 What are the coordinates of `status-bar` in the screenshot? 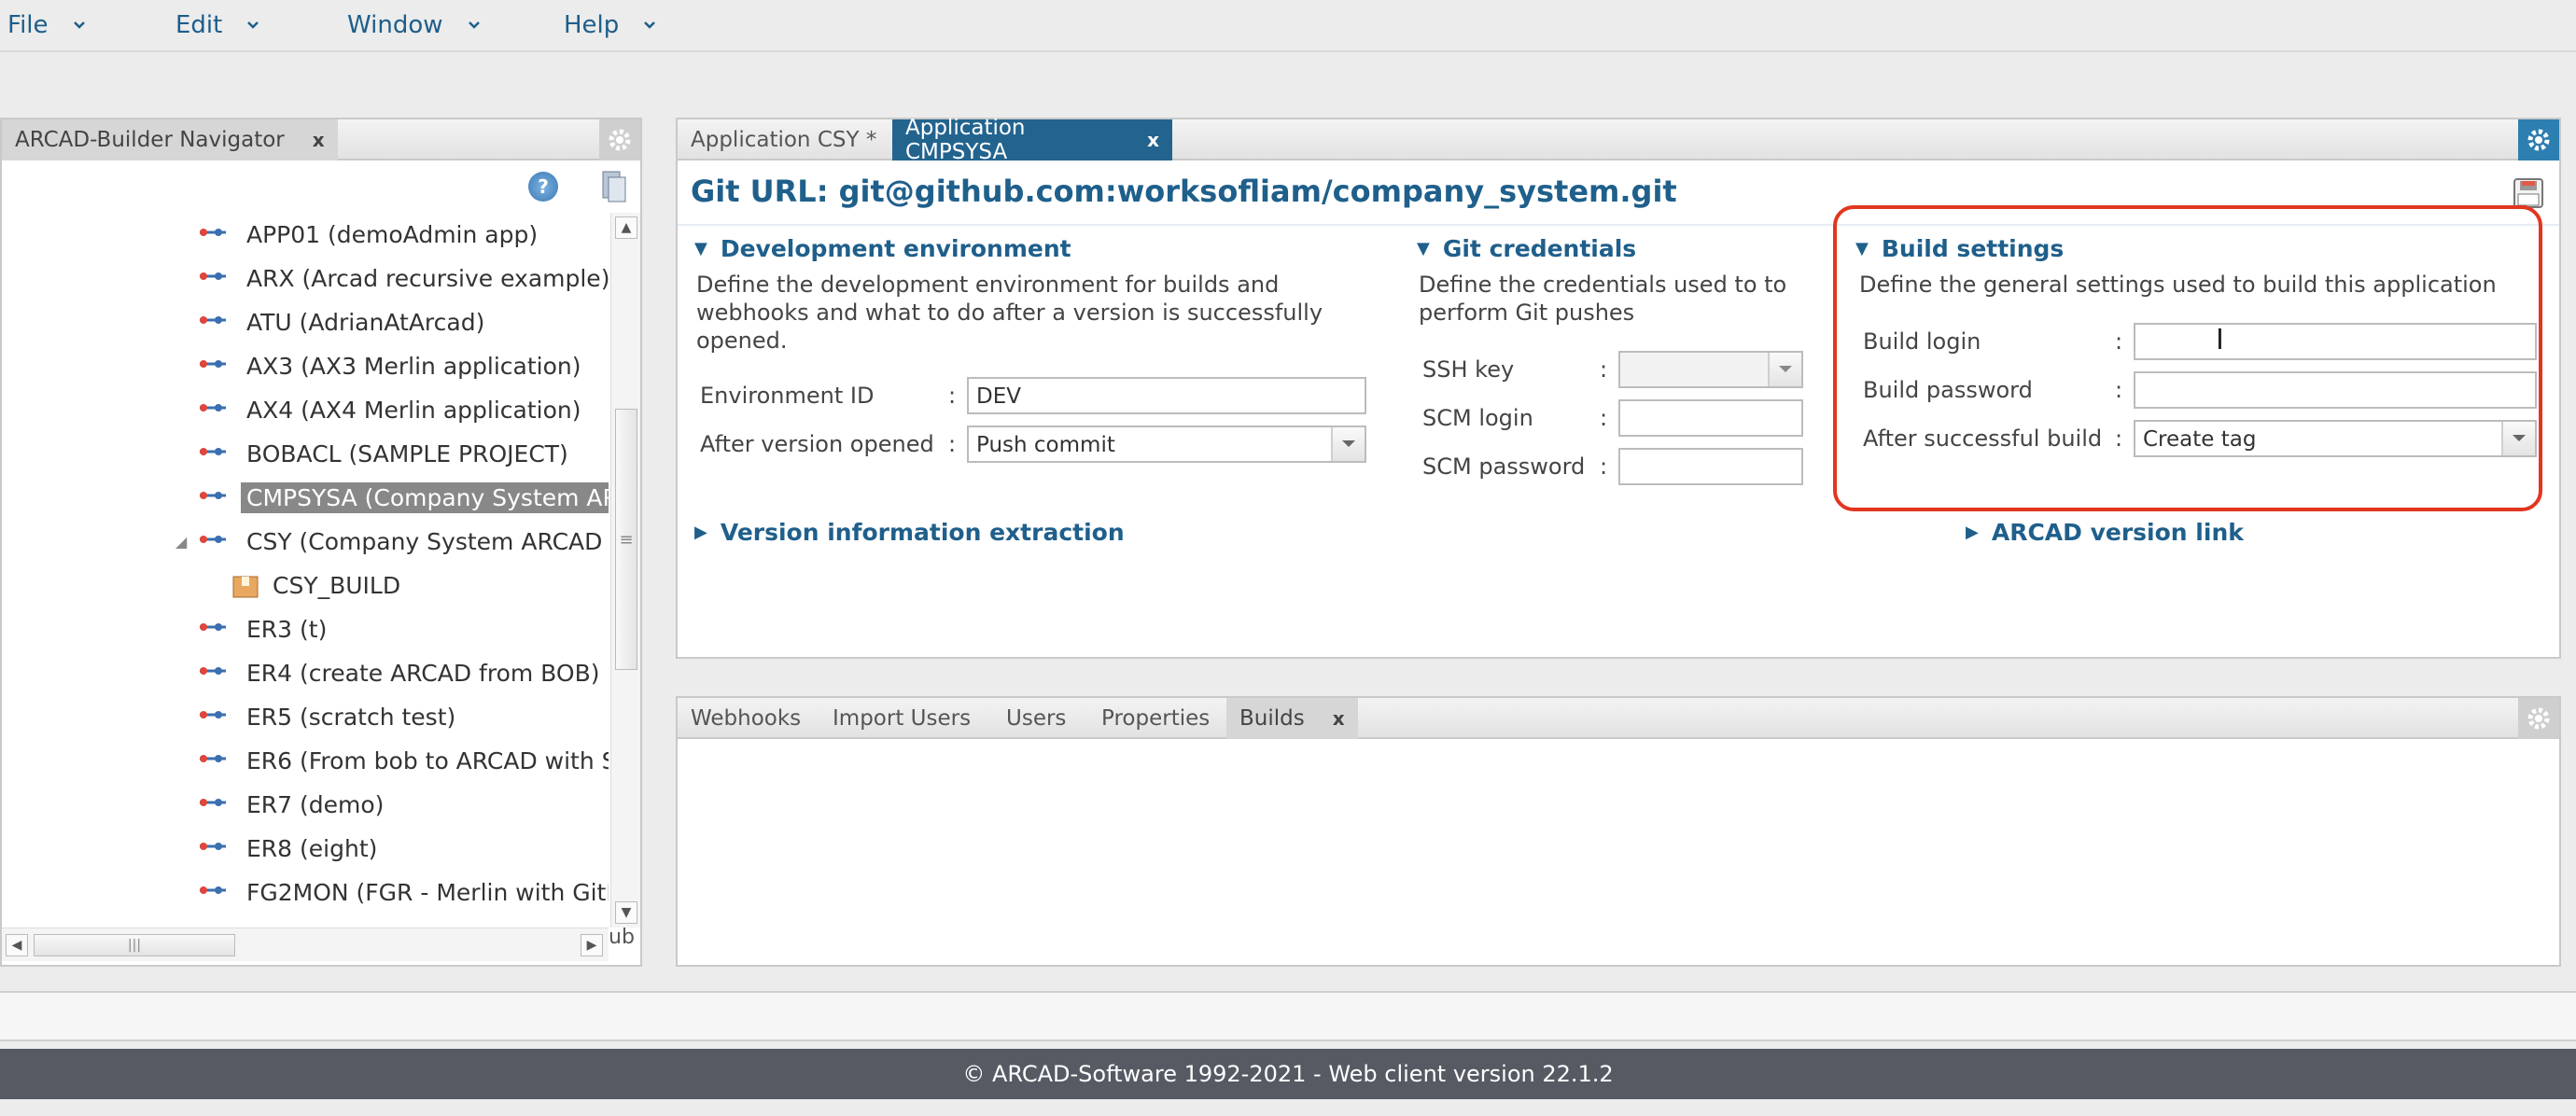 It's located at (1288, 1016).